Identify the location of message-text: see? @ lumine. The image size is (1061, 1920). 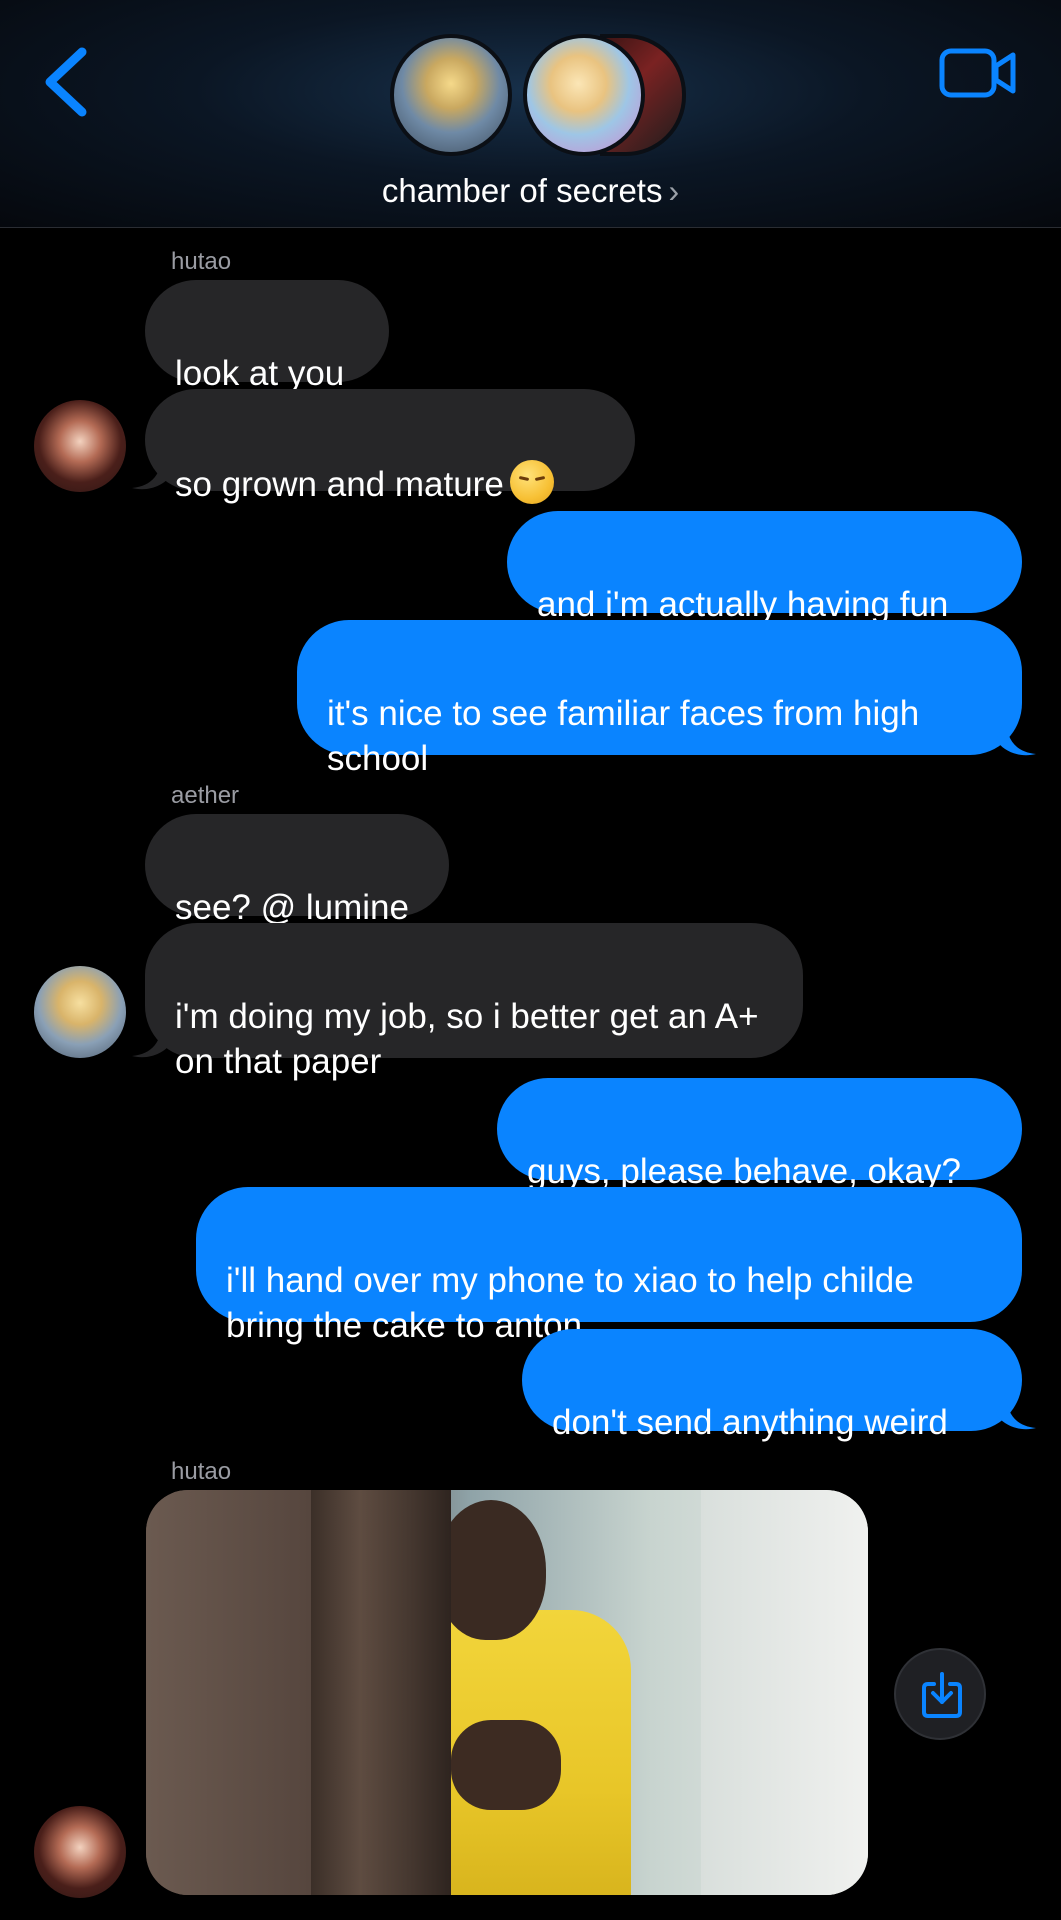
(292, 907).